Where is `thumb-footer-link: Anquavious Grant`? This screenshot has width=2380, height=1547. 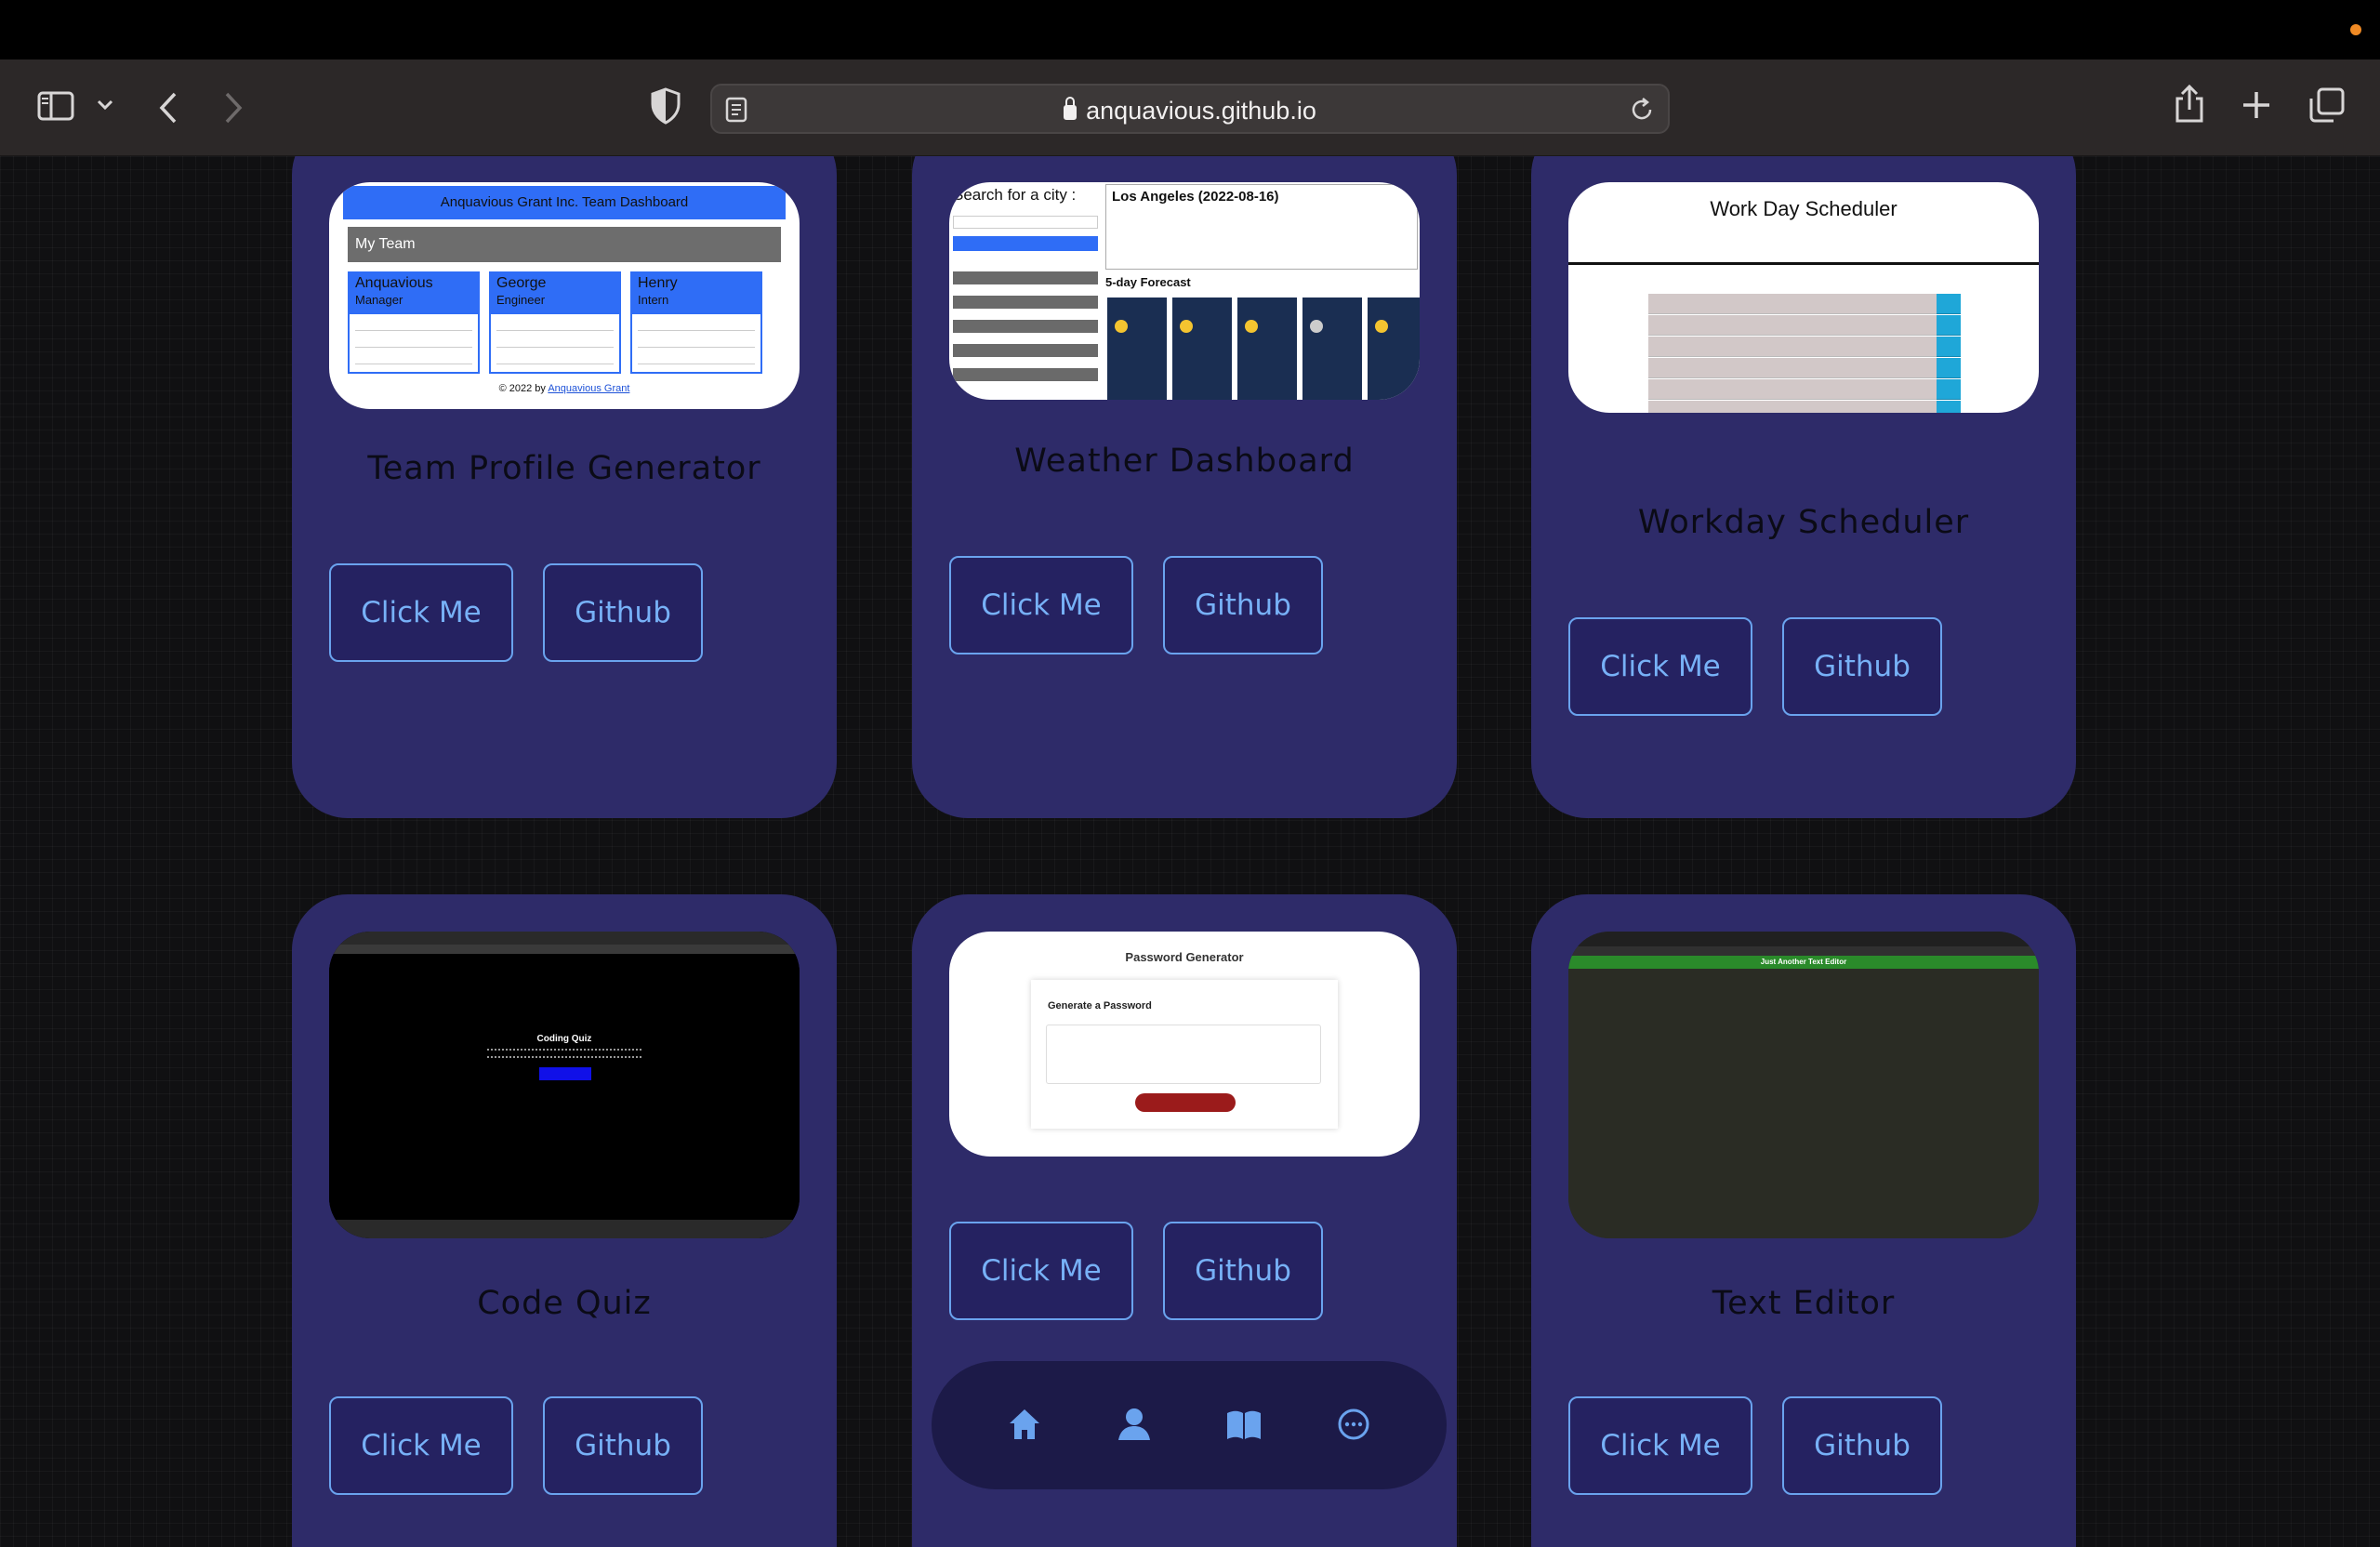
thumb-footer-link: Anquavious Grant is located at coordinates (589, 388).